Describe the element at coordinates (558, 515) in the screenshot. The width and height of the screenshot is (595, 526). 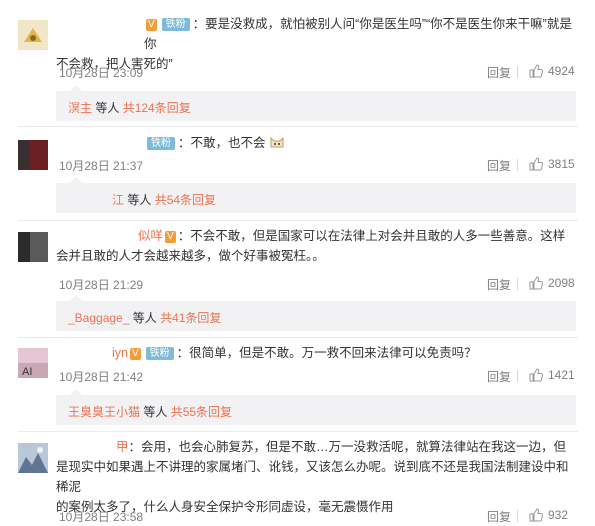
I see `like-count: 932` at that location.